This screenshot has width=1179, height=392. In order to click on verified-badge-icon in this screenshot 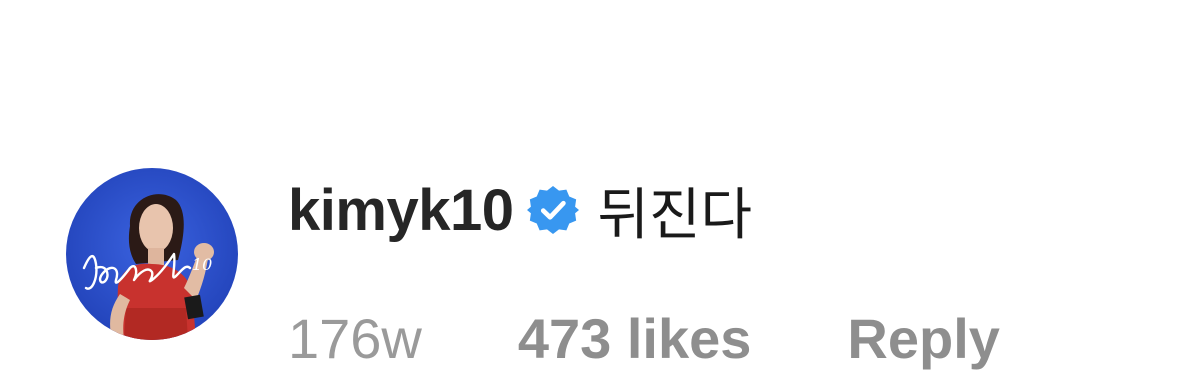, I will do `click(553, 210)`.